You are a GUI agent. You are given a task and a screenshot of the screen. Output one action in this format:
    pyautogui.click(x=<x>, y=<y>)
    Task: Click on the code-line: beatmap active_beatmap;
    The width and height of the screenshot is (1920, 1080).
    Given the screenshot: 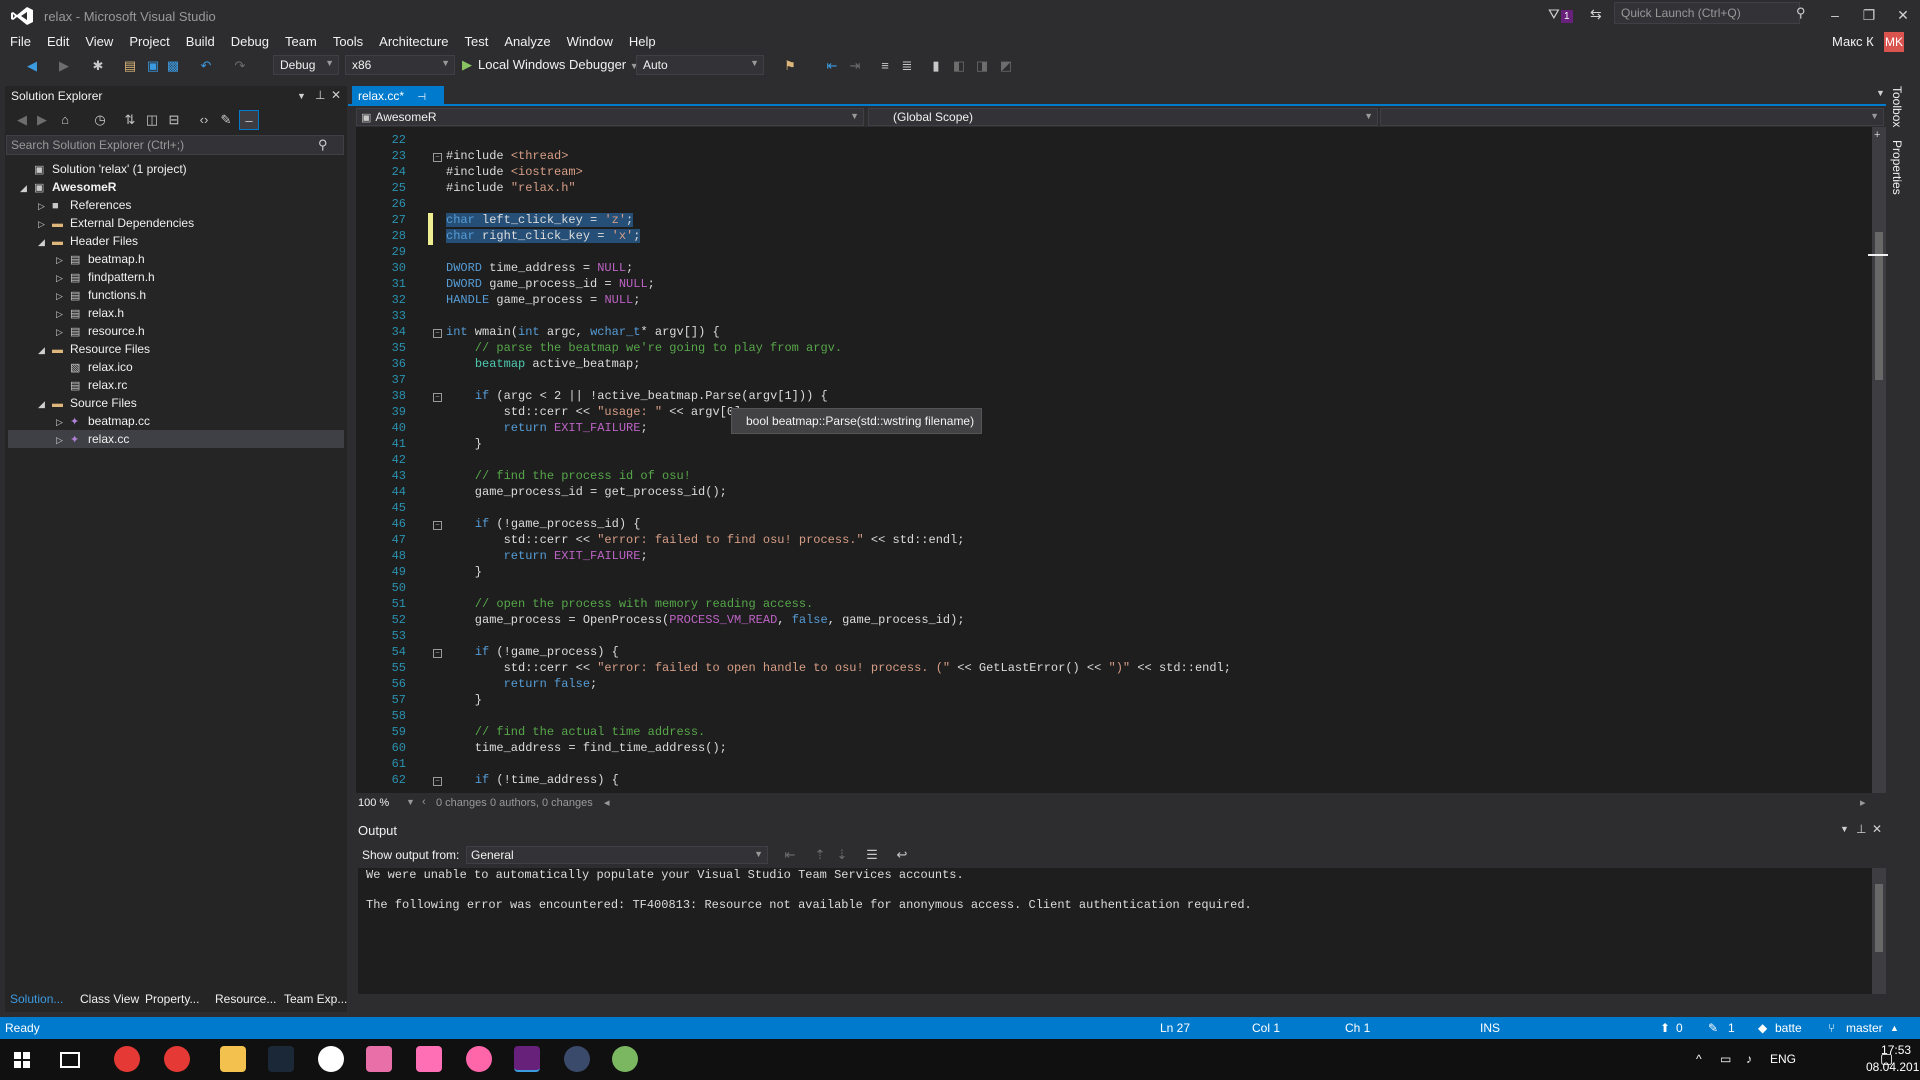 What is the action you would take?
    pyautogui.click(x=1156, y=364)
    